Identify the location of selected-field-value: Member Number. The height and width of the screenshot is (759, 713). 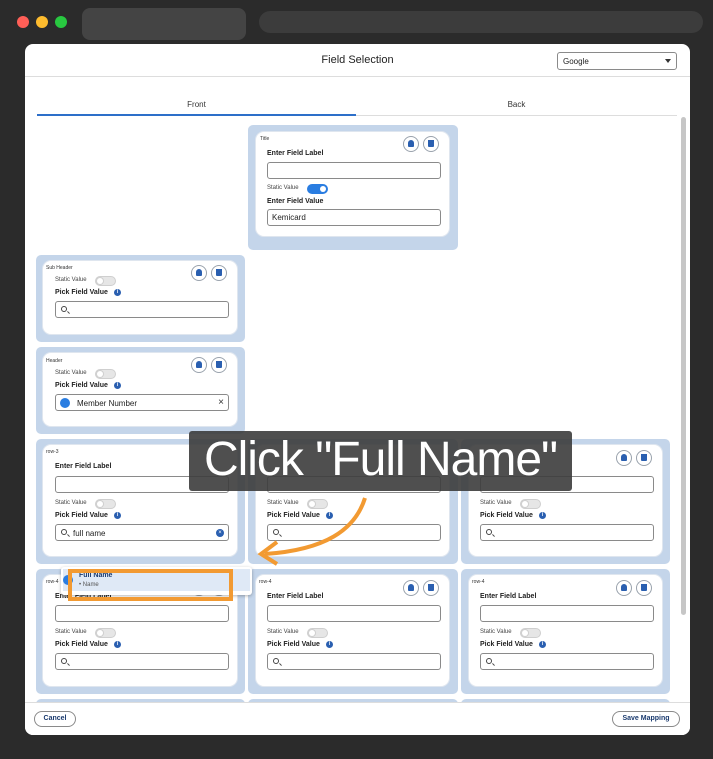
(107, 403).